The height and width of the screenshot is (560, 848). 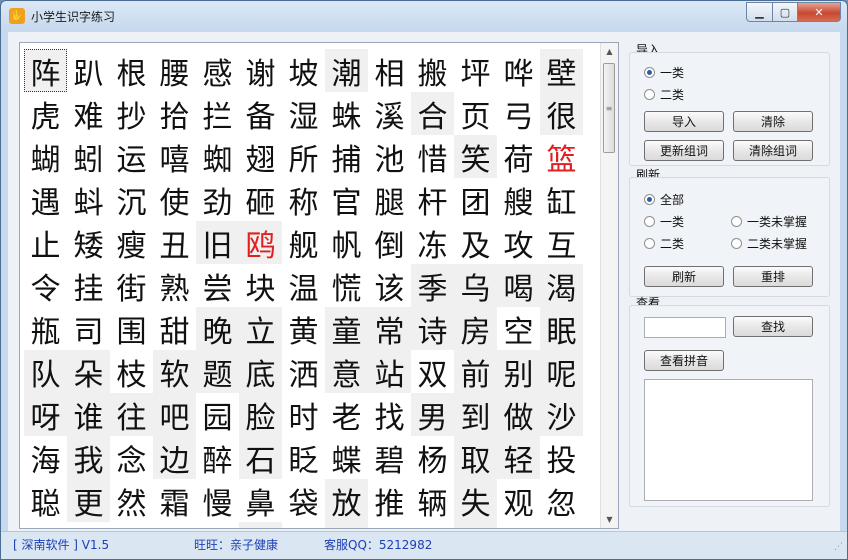 What do you see at coordinates (88, 199) in the screenshot?
I see `character-cell: 蚪` at bounding box center [88, 199].